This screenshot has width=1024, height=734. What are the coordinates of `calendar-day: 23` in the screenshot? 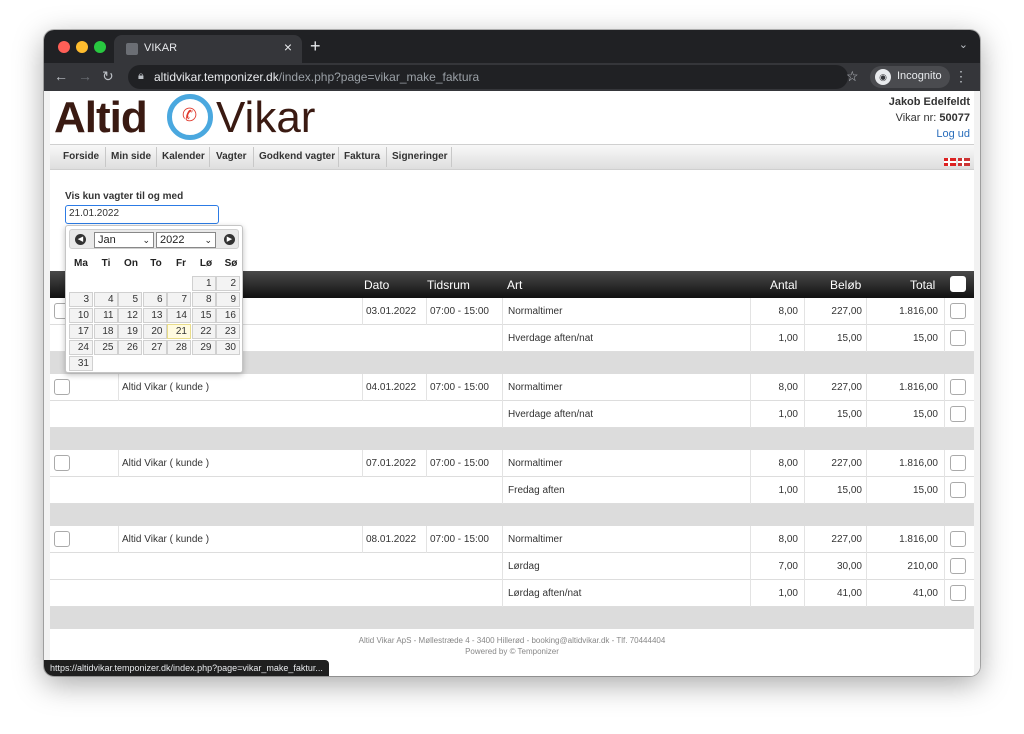 It's located at (228, 331).